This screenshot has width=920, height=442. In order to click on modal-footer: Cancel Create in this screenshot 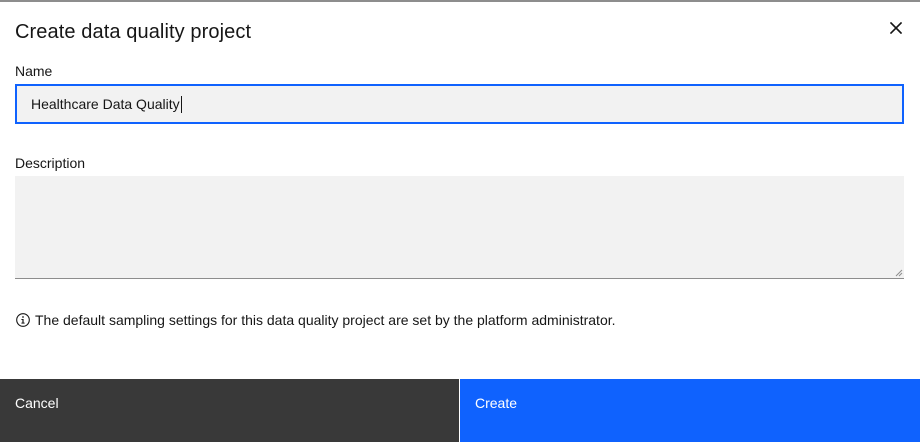, I will do `click(460, 410)`.